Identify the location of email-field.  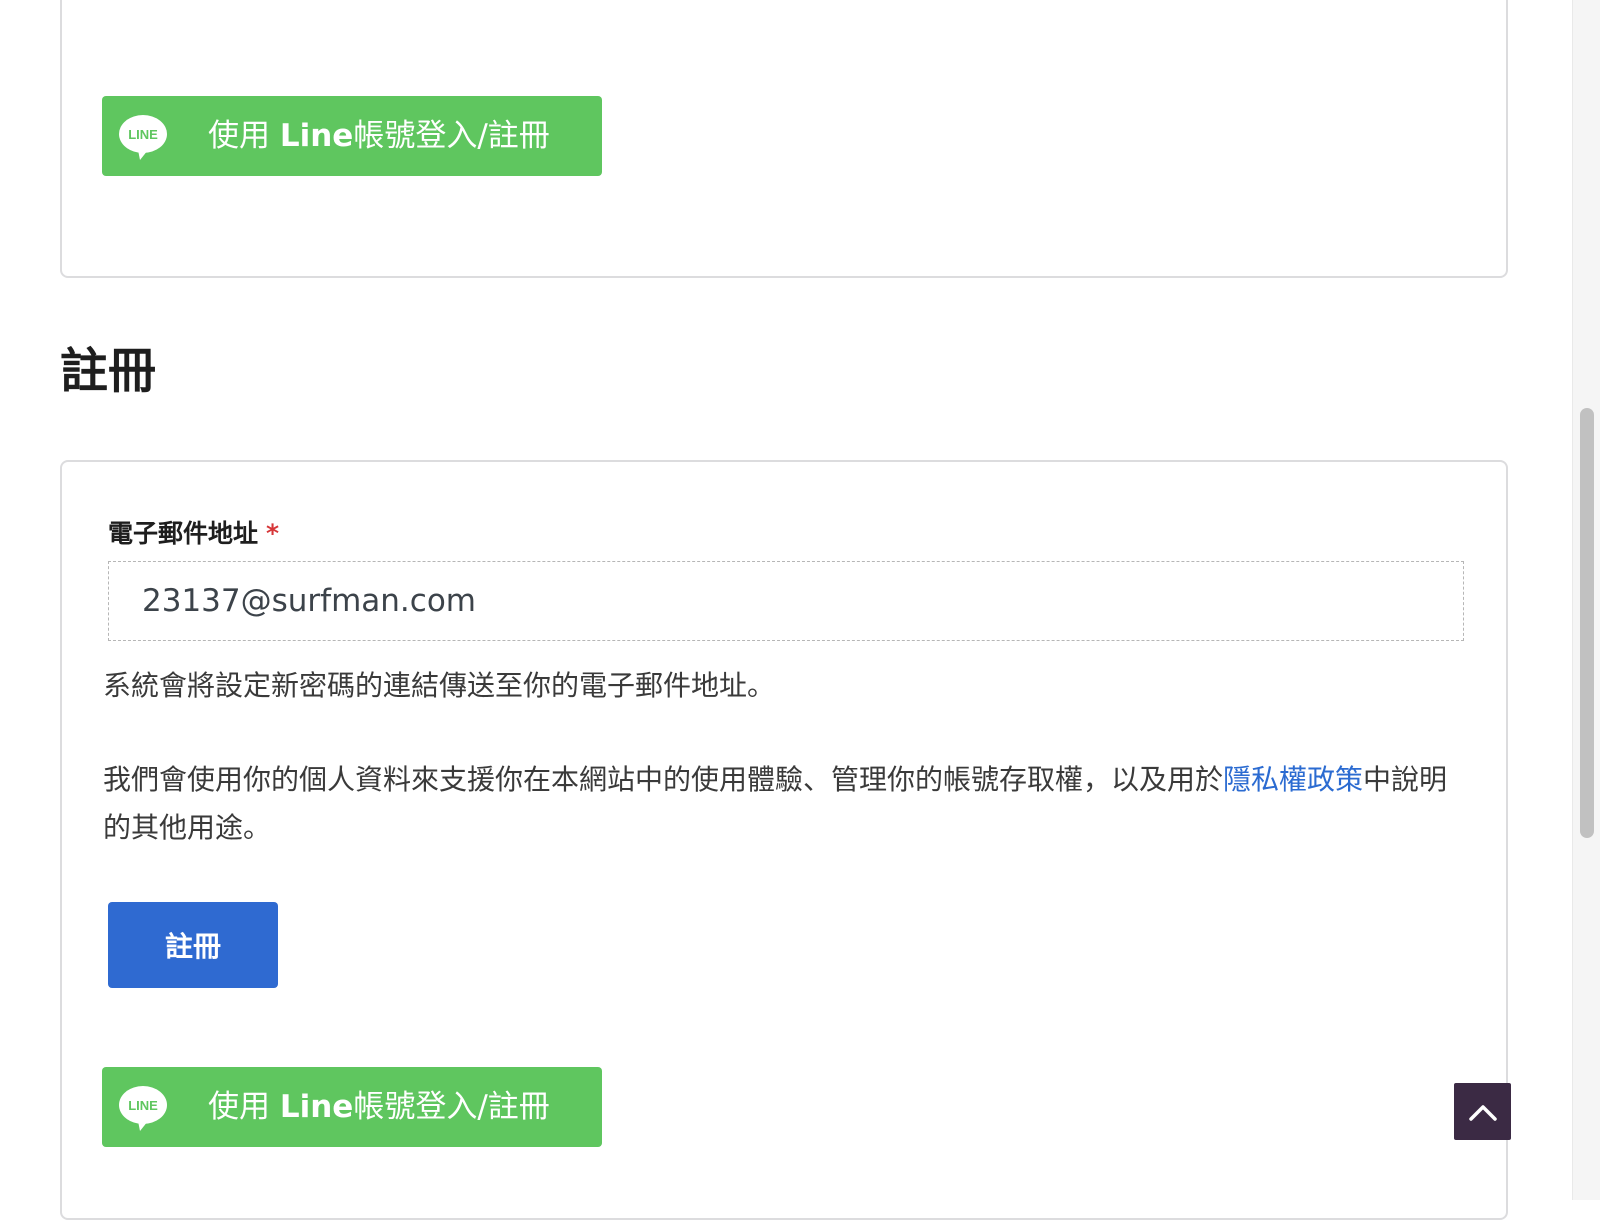
(786, 601).